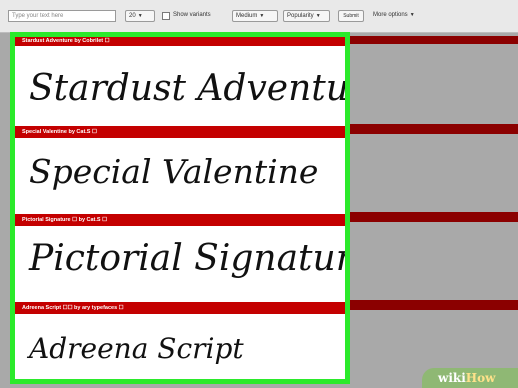  I want to click on more-options-link: More options ▼, so click(394, 15).